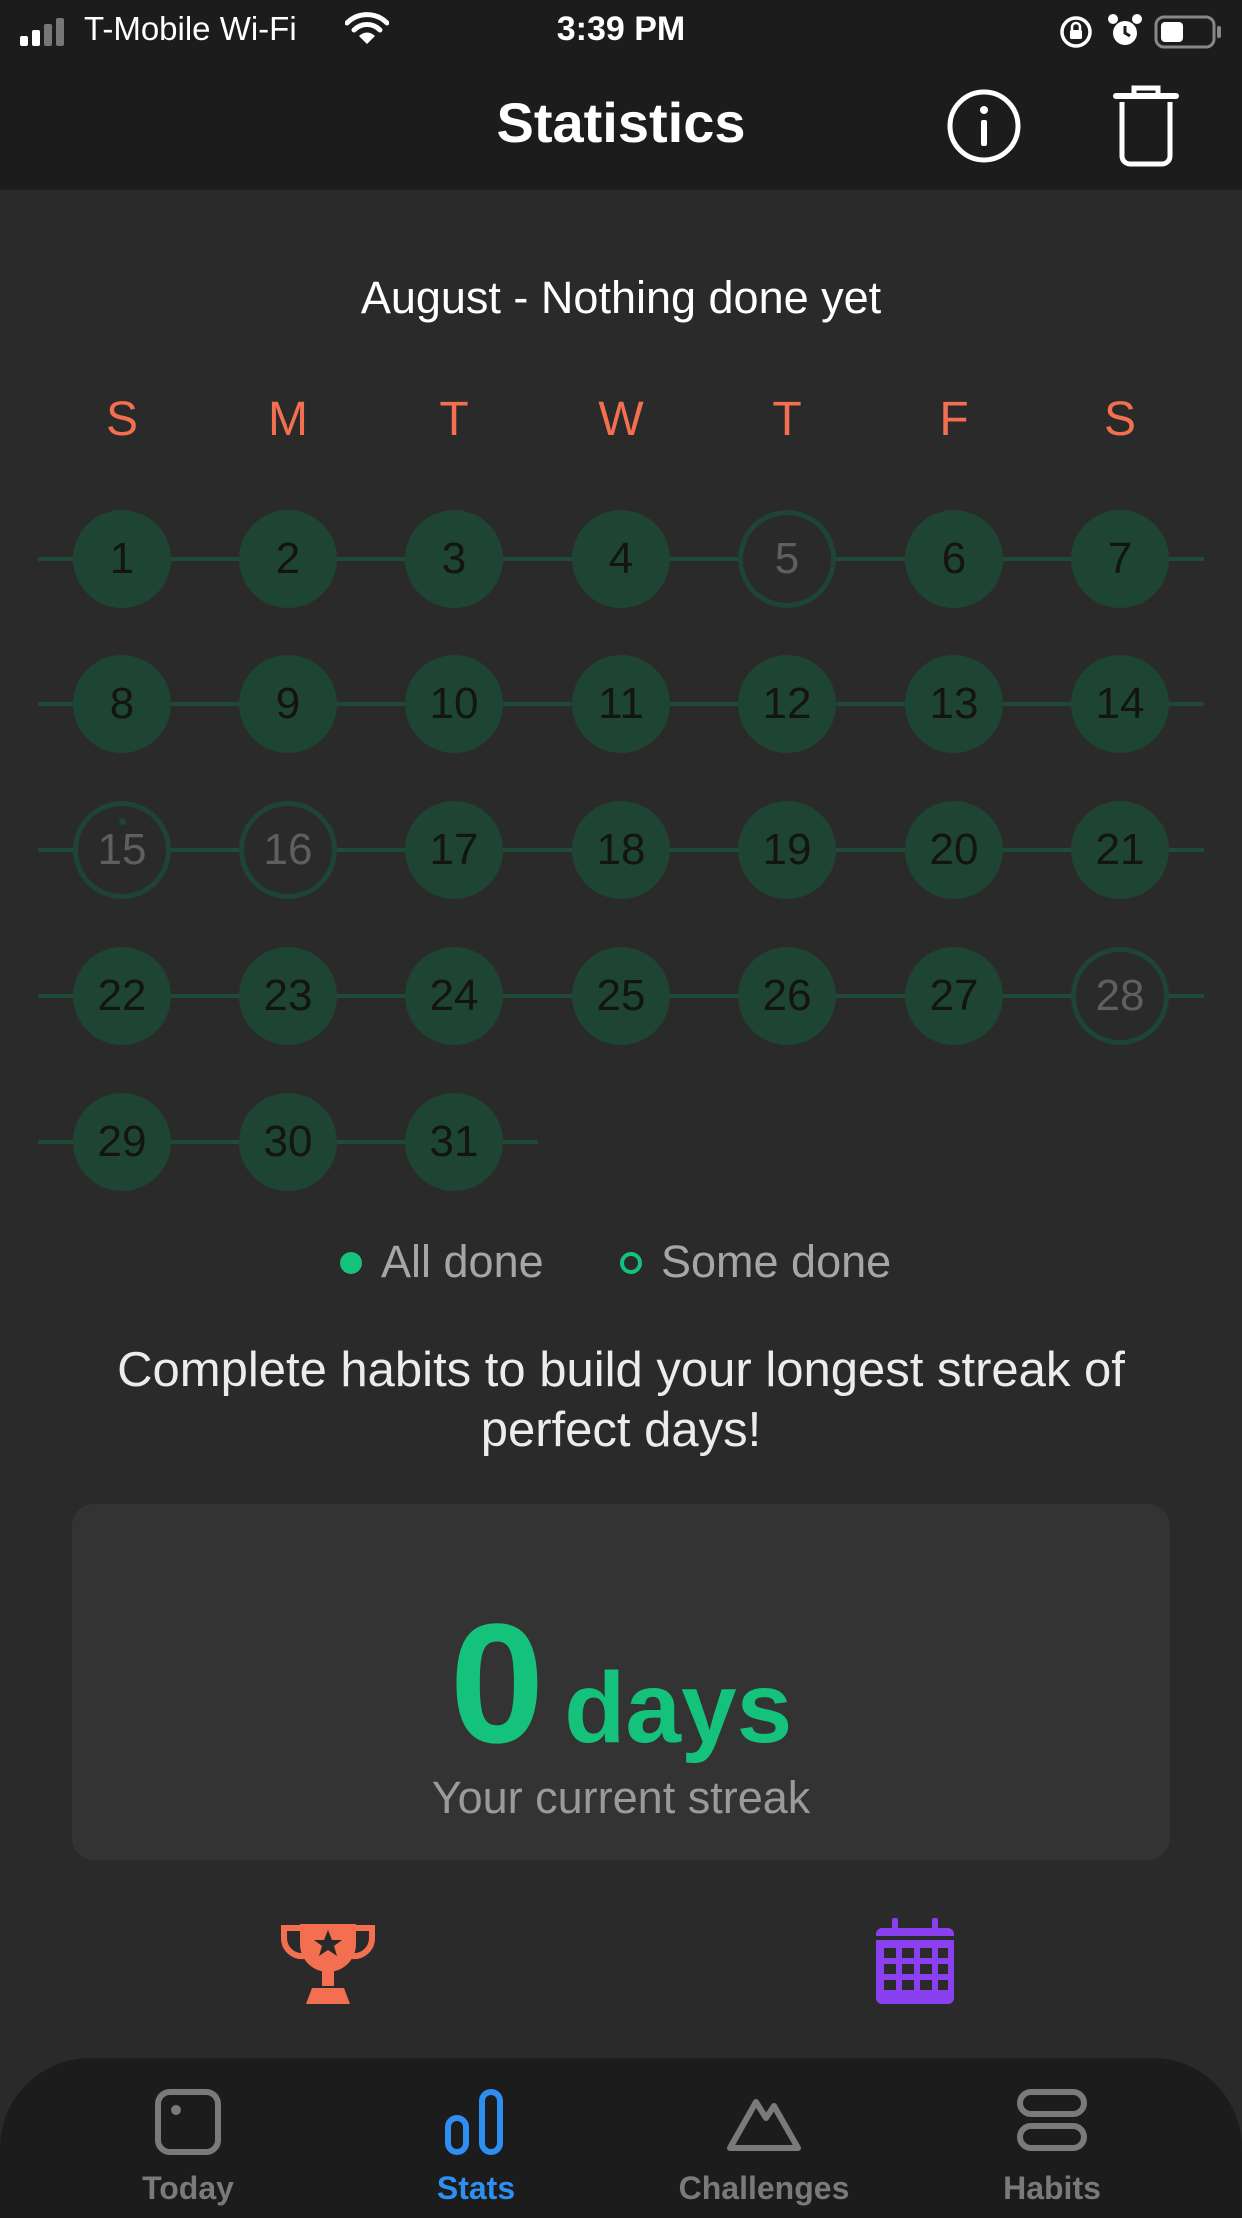  I want to click on calendar-day: 8, so click(122, 704).